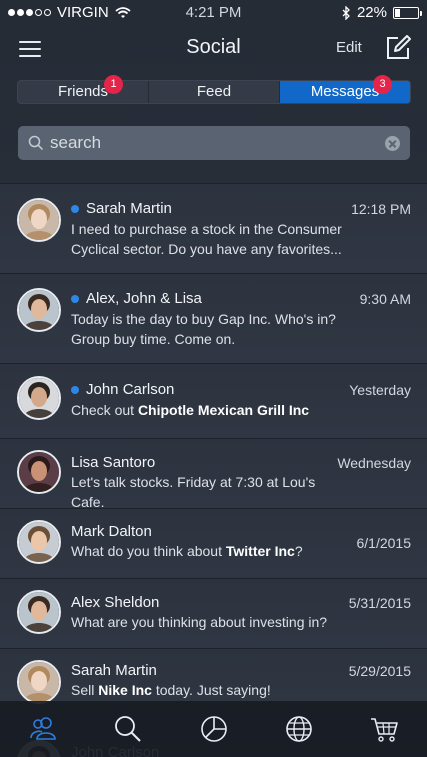 The image size is (427, 757). I want to click on battery-percent: 22%, so click(371, 12).